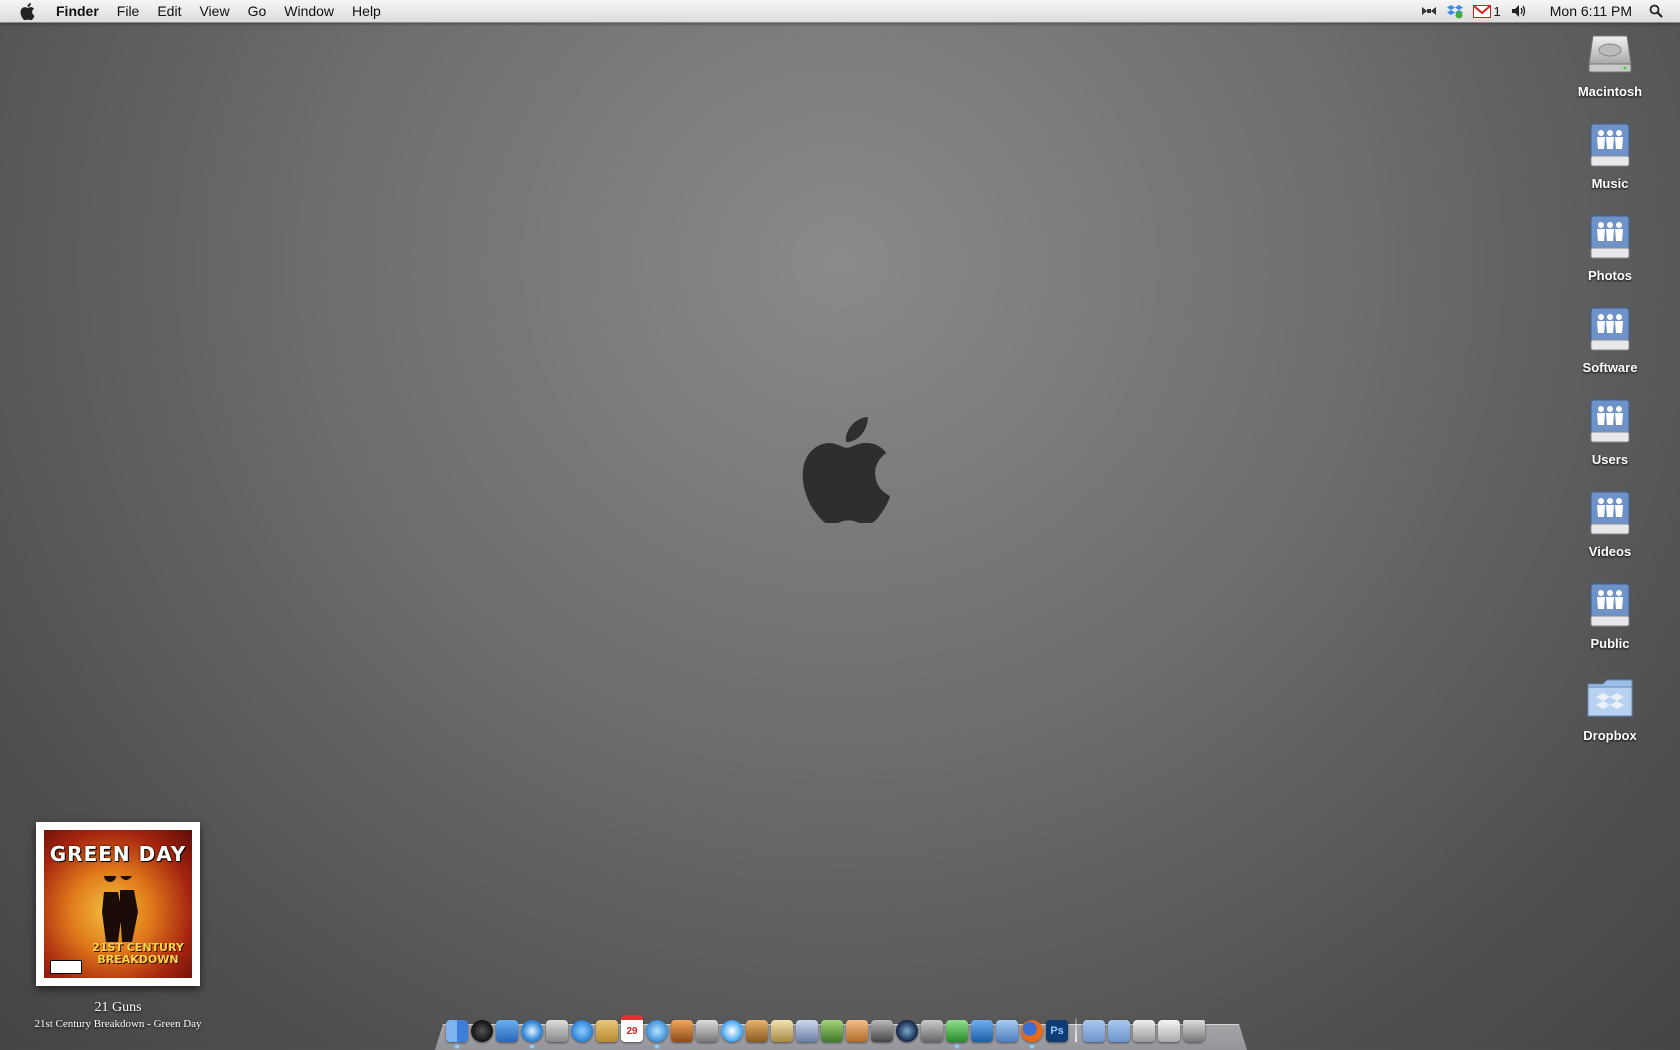 This screenshot has height=1050, width=1680. I want to click on menu-finder: Finder, so click(80, 11).